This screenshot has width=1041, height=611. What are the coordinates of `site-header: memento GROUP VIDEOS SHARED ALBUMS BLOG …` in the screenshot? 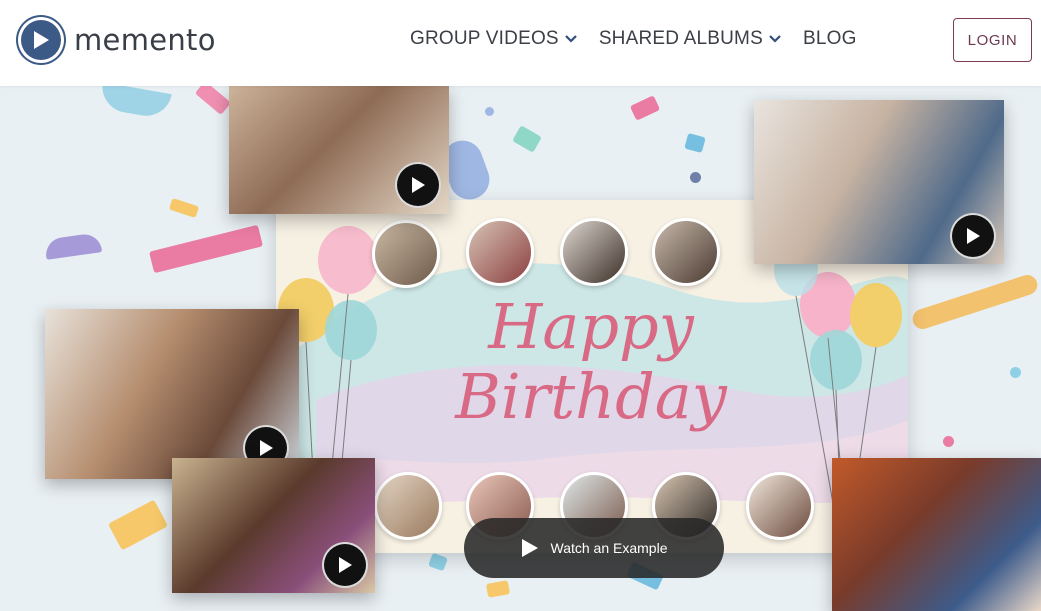 It's located at (520, 43).